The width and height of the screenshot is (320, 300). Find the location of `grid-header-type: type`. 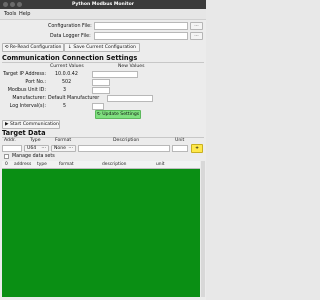

grid-header-type: type is located at coordinates (42, 164).